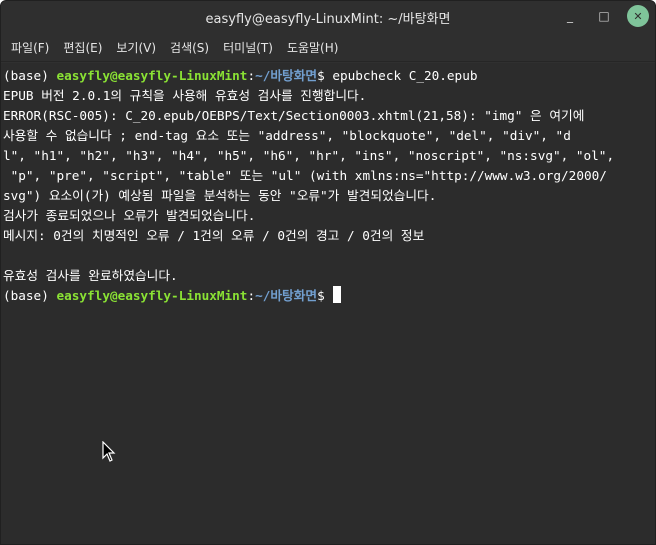  Describe the element at coordinates (337, 294) in the screenshot. I see `text-cursor` at that location.